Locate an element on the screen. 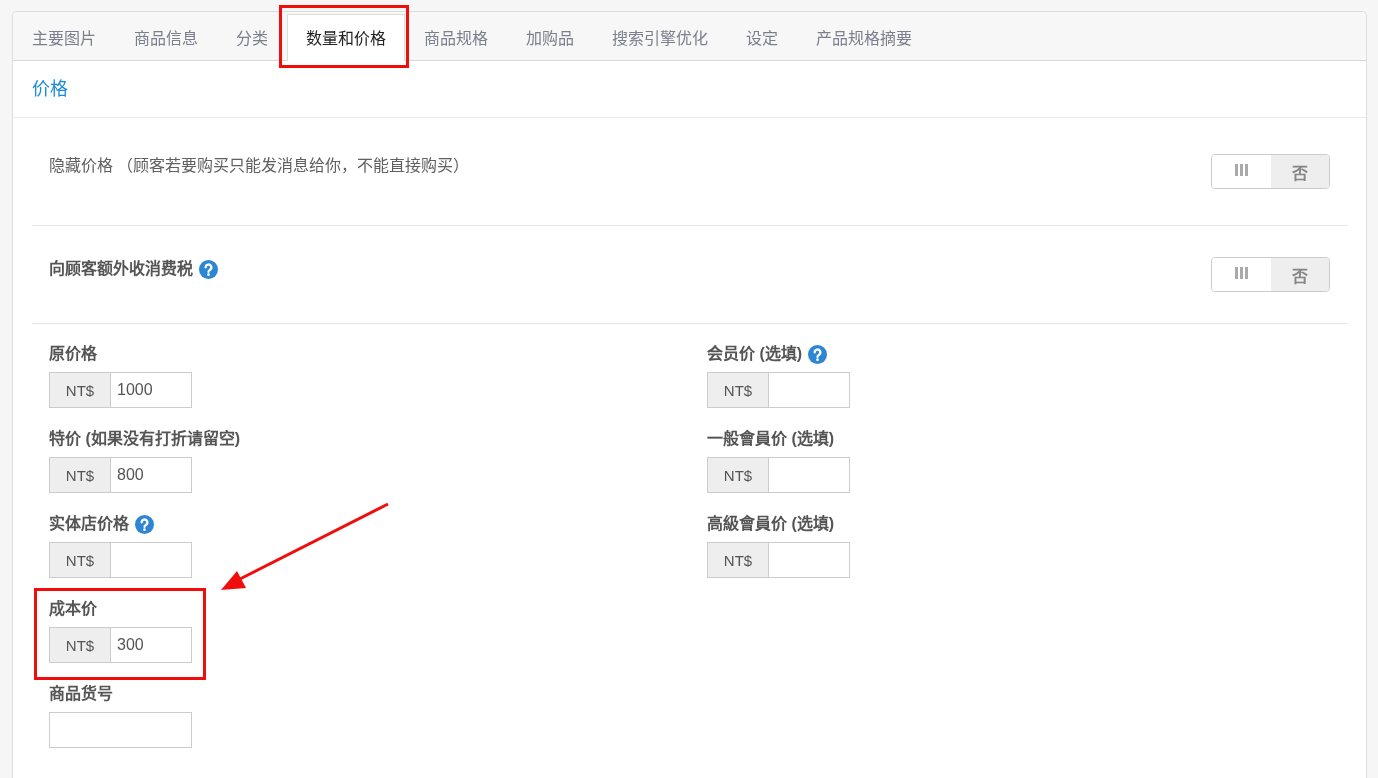 The image size is (1378, 778). field-label: 特价 (如果没有打折请留空) is located at coordinates (145, 439).